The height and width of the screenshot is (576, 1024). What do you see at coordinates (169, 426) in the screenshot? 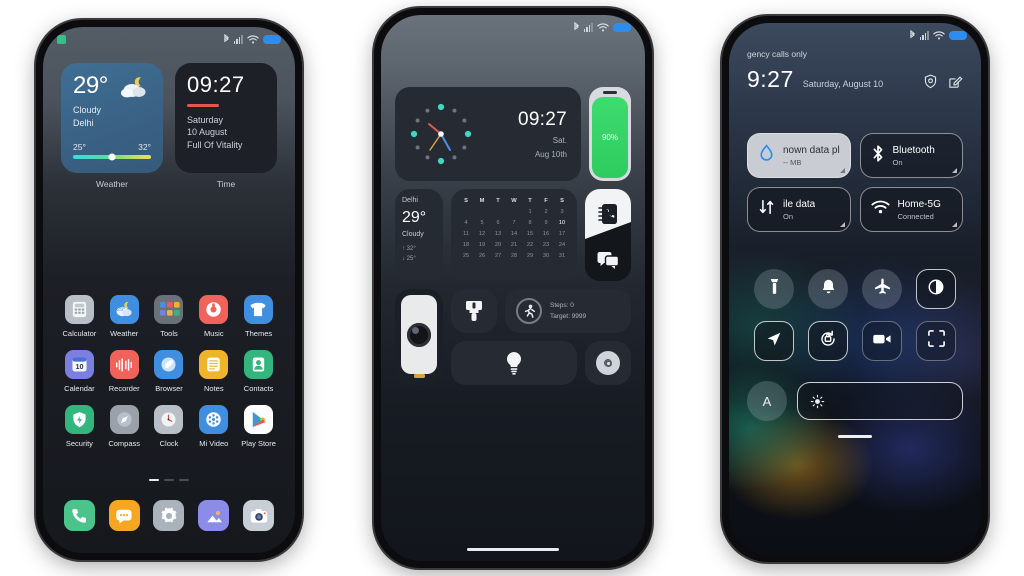
I see `app-clock: Clock` at bounding box center [169, 426].